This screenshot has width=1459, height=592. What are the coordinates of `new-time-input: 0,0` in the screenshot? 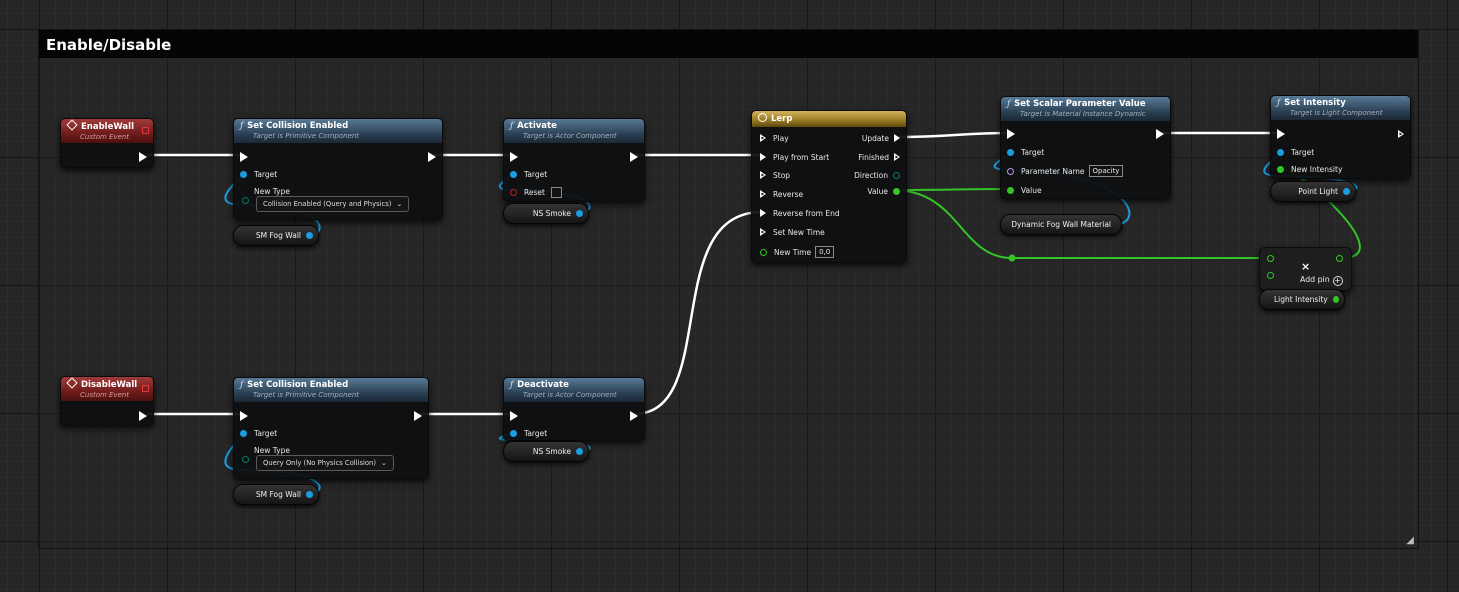 It's located at (825, 252).